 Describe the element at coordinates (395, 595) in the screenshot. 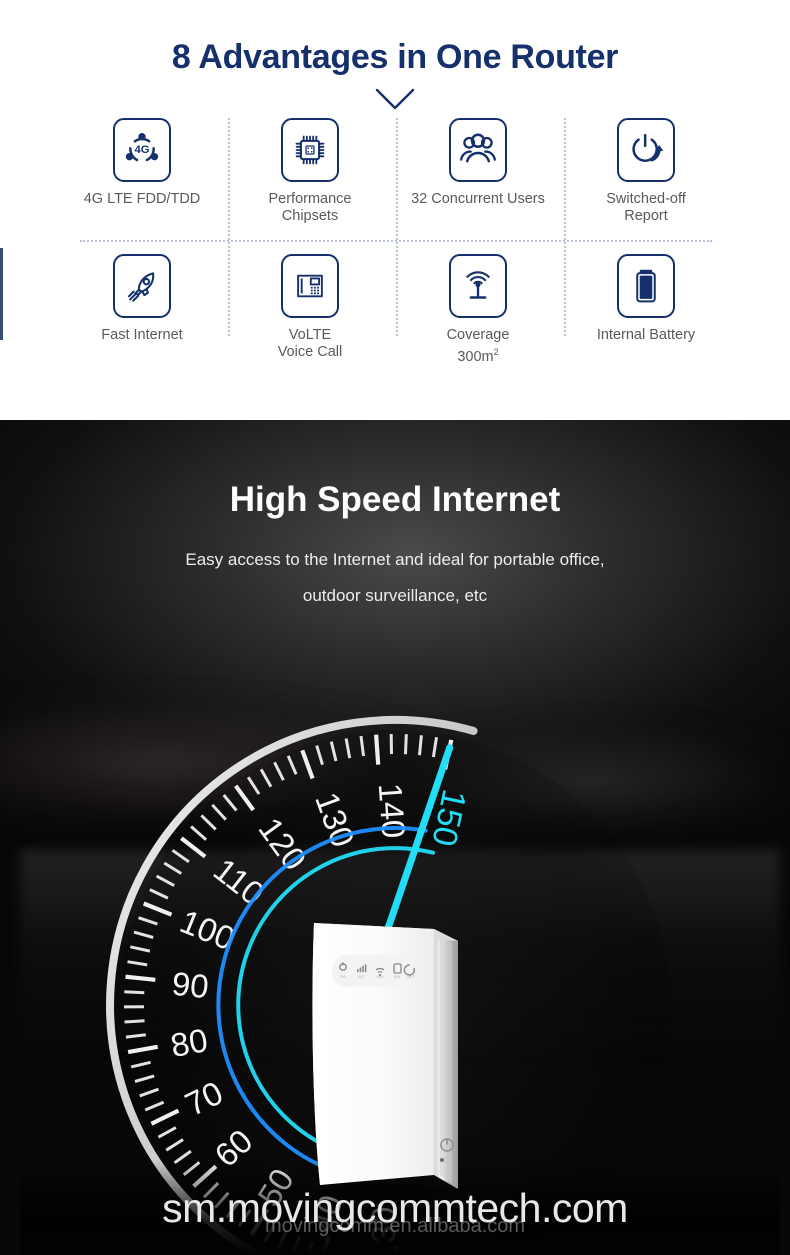

I see `hero-subtitle-line-2: outdoor surveillance, etc` at that location.